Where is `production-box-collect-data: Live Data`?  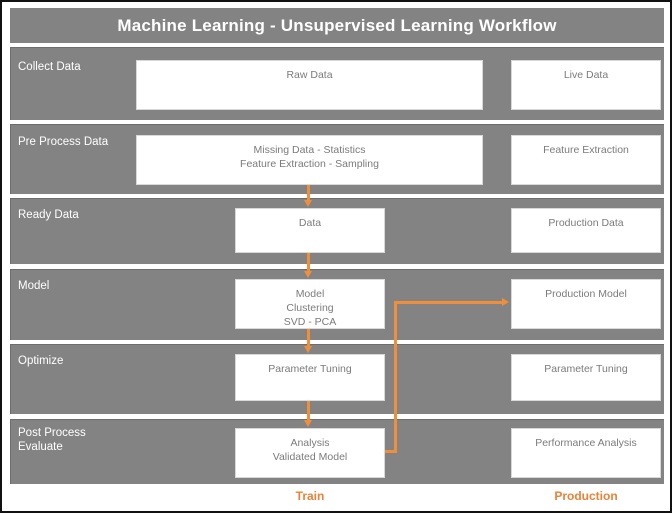 production-box-collect-data: Live Data is located at coordinates (586, 85).